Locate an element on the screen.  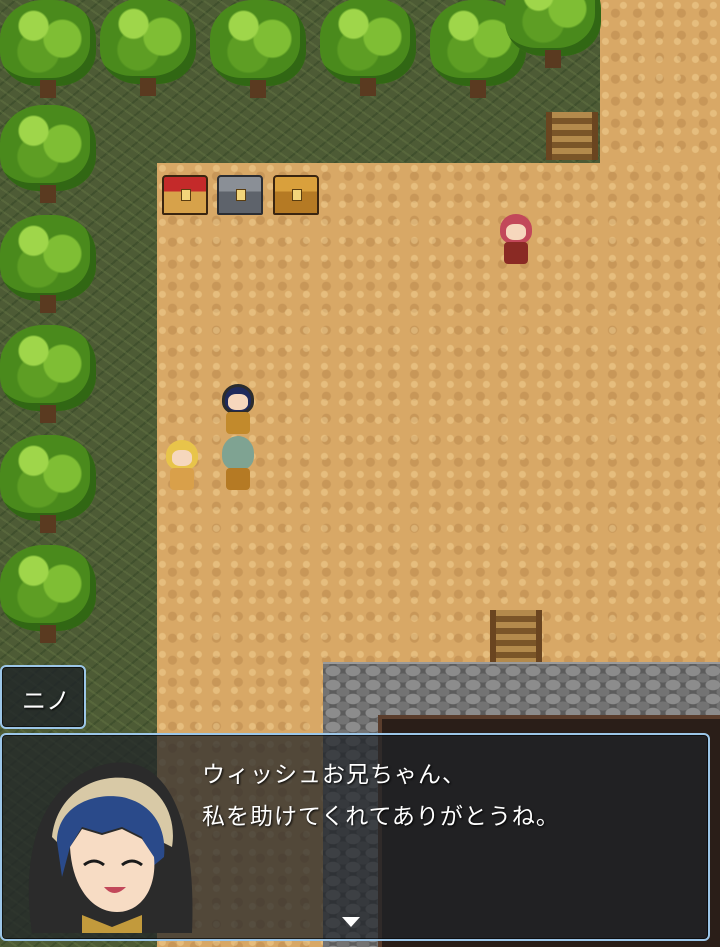
dialogue-line-2: 私を助けてくれてありがとうね。 is located at coordinates (381, 817).